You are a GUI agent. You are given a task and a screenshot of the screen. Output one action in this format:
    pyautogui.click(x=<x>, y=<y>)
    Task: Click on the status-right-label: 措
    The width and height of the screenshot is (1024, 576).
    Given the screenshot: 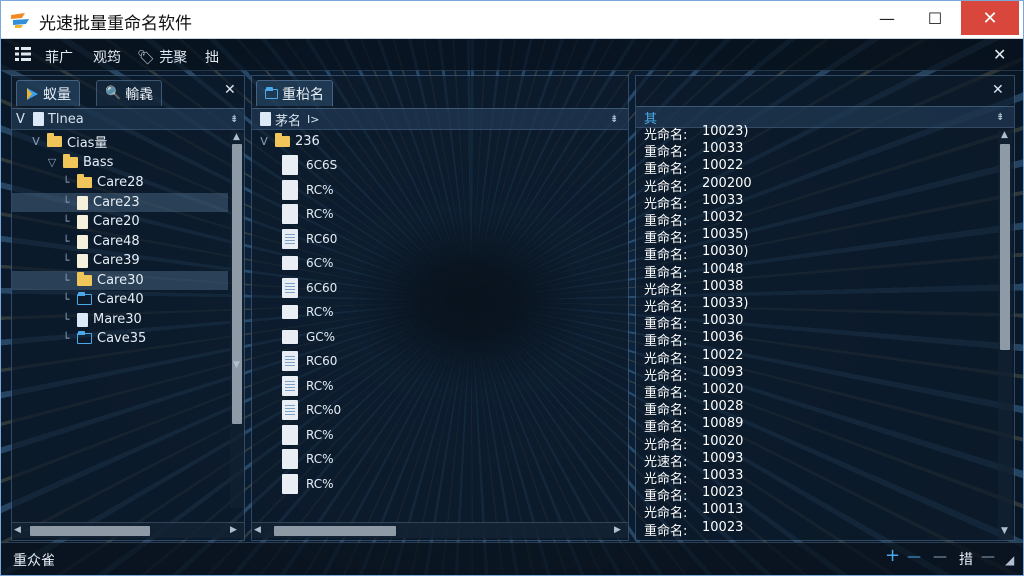 What is the action you would take?
    pyautogui.click(x=966, y=560)
    